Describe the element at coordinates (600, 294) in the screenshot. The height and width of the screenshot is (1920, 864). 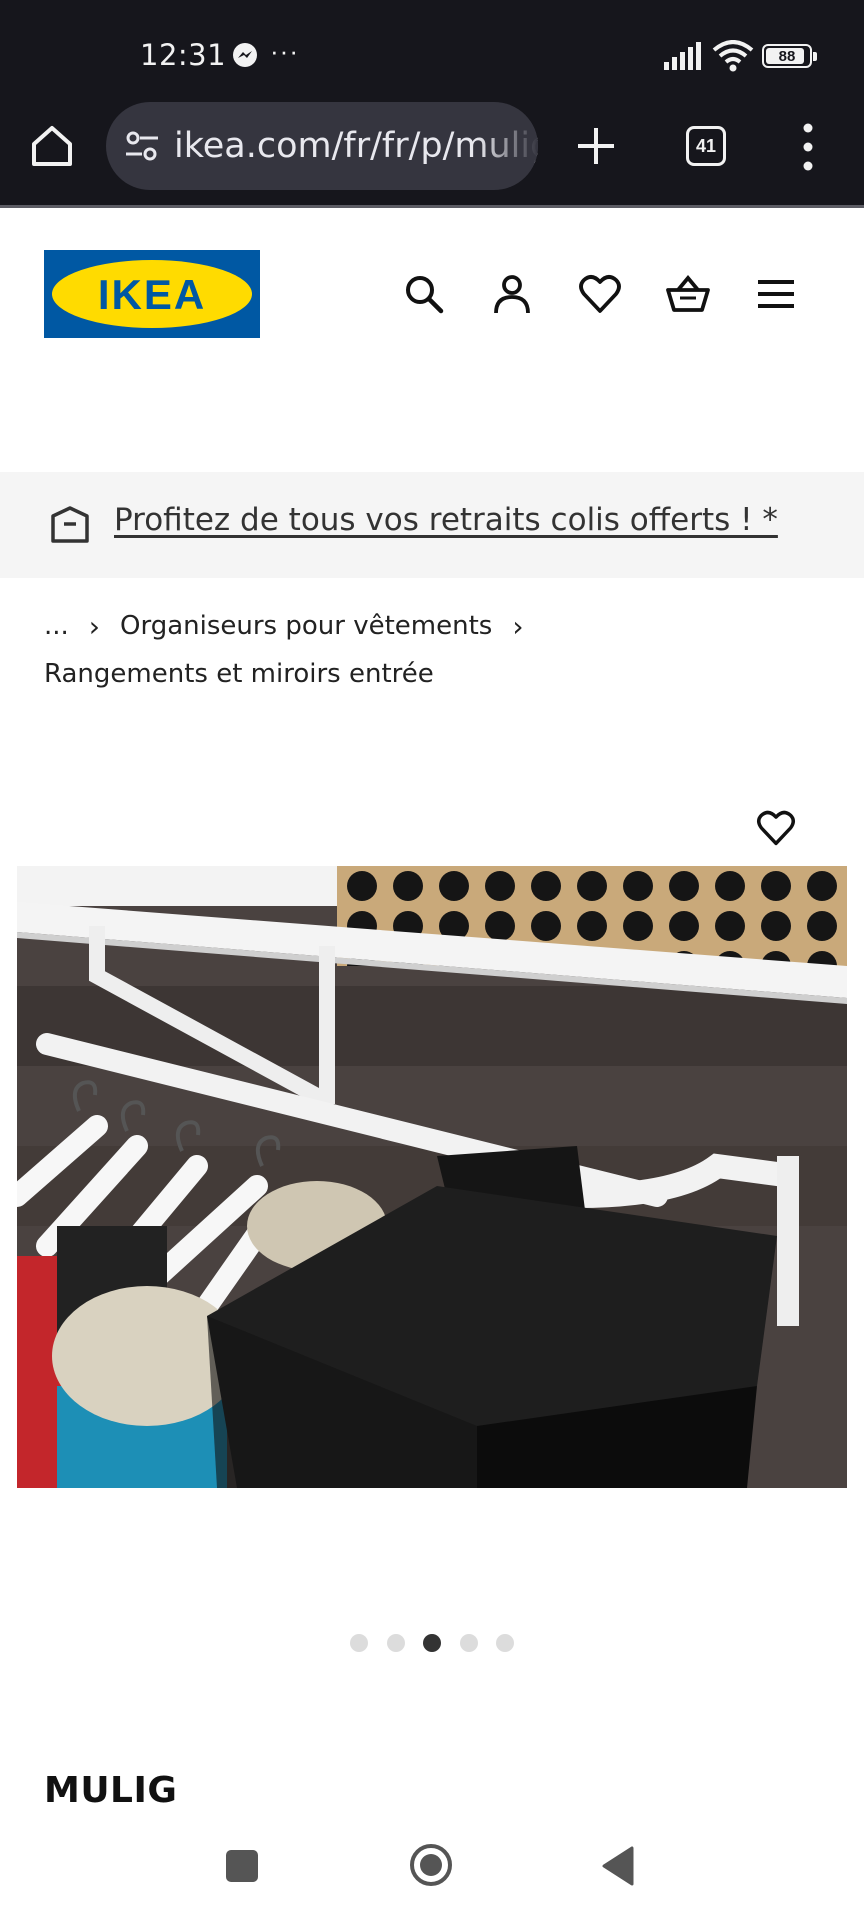
I see `favorites-icon` at that location.